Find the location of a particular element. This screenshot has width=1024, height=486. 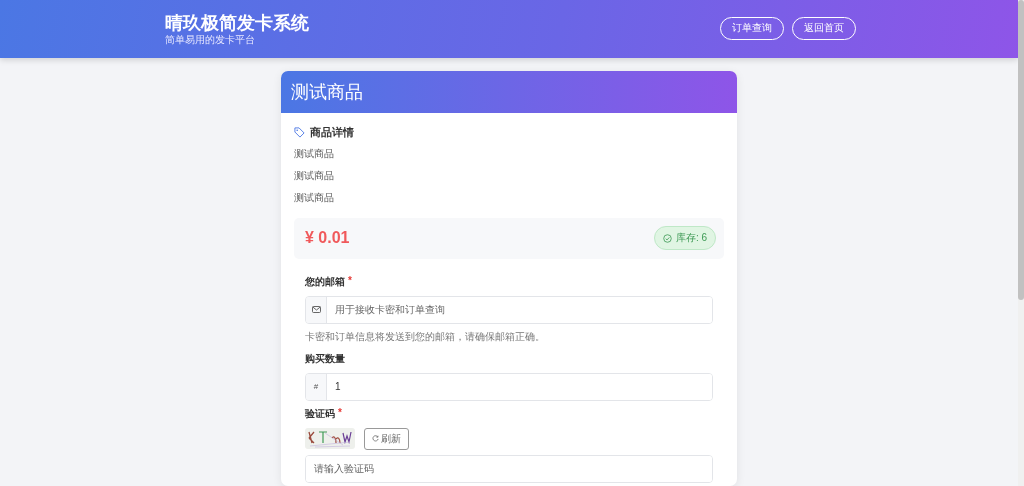

site-title: 晴玖极简发卡系统 is located at coordinates (237, 22).